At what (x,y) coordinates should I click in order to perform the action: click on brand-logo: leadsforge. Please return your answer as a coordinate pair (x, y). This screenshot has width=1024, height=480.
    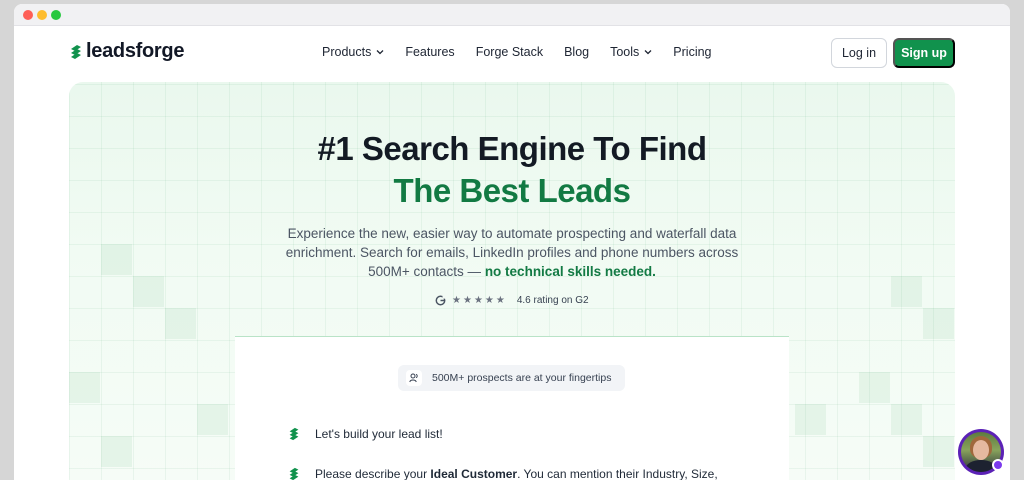
    Looking at the image, I should click on (126, 51).